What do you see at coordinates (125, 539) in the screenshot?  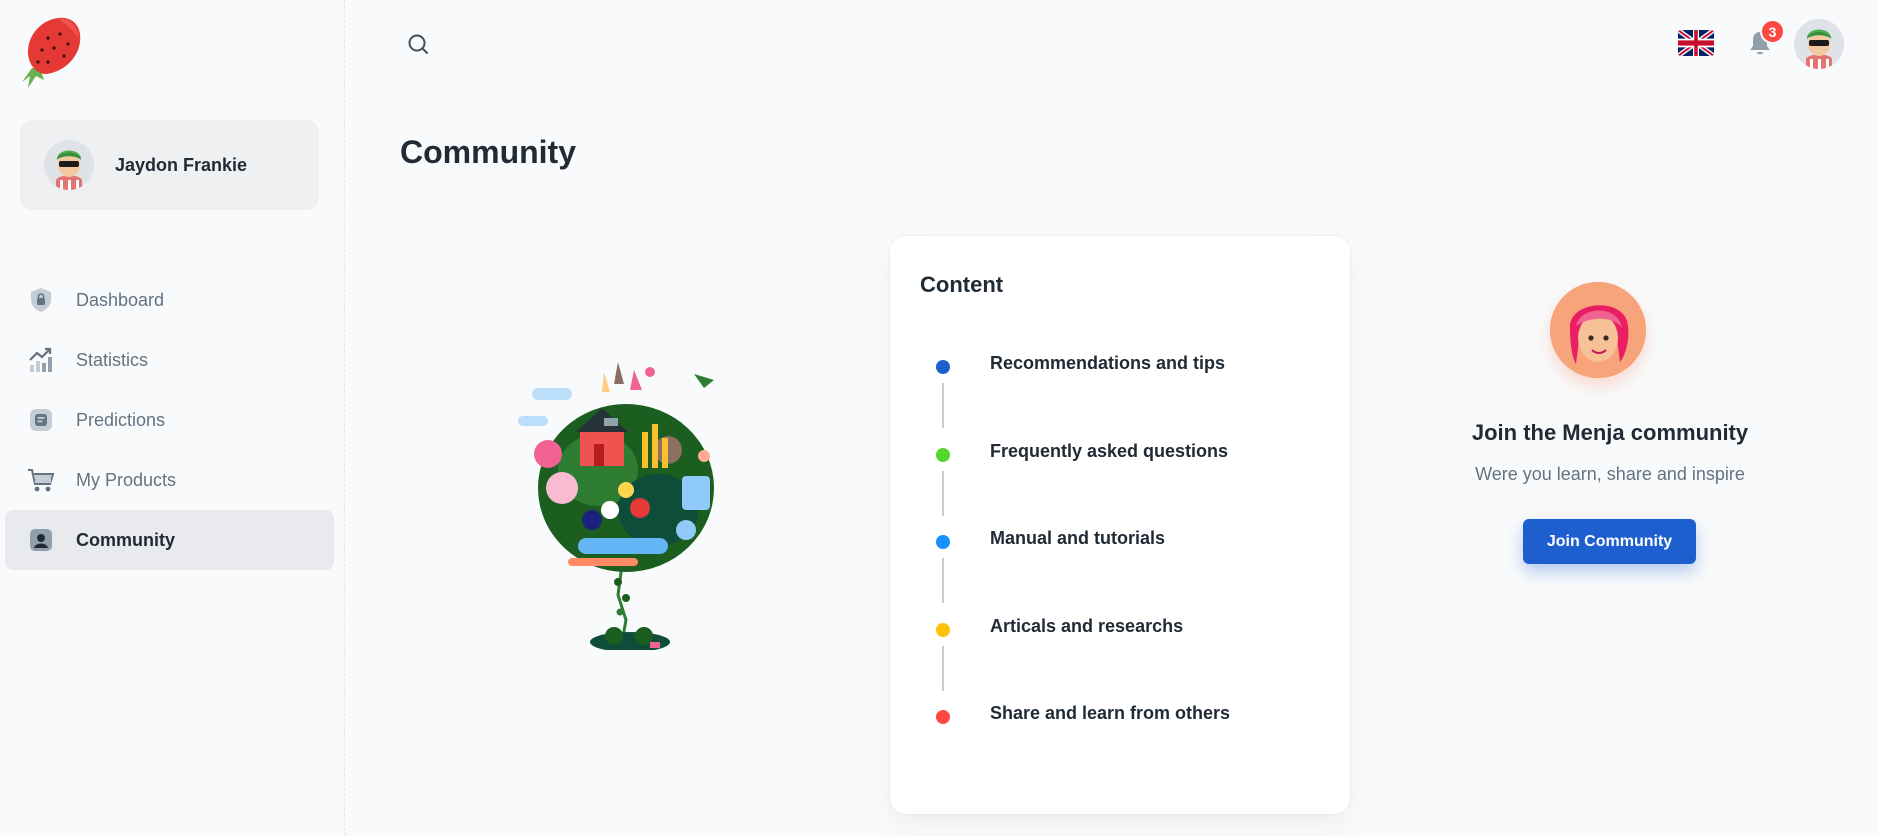 I see `sidebar-item-label: Community` at bounding box center [125, 539].